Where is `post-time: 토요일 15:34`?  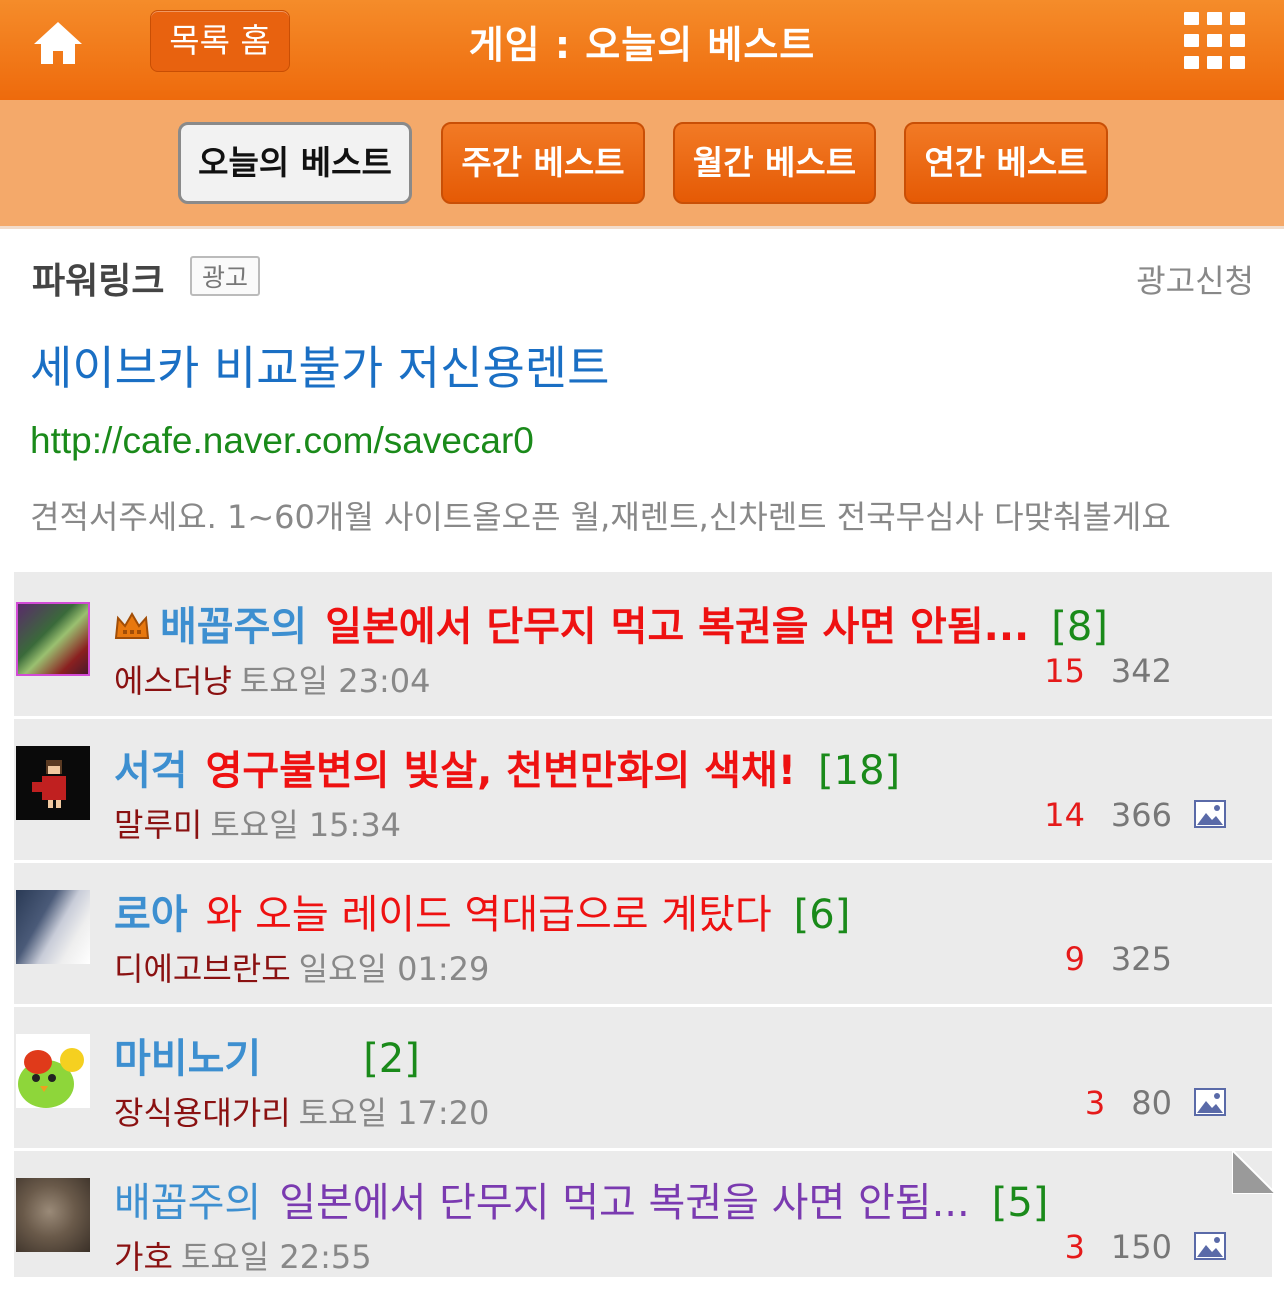
post-time: 토요일 15:34 is located at coordinates (306, 825).